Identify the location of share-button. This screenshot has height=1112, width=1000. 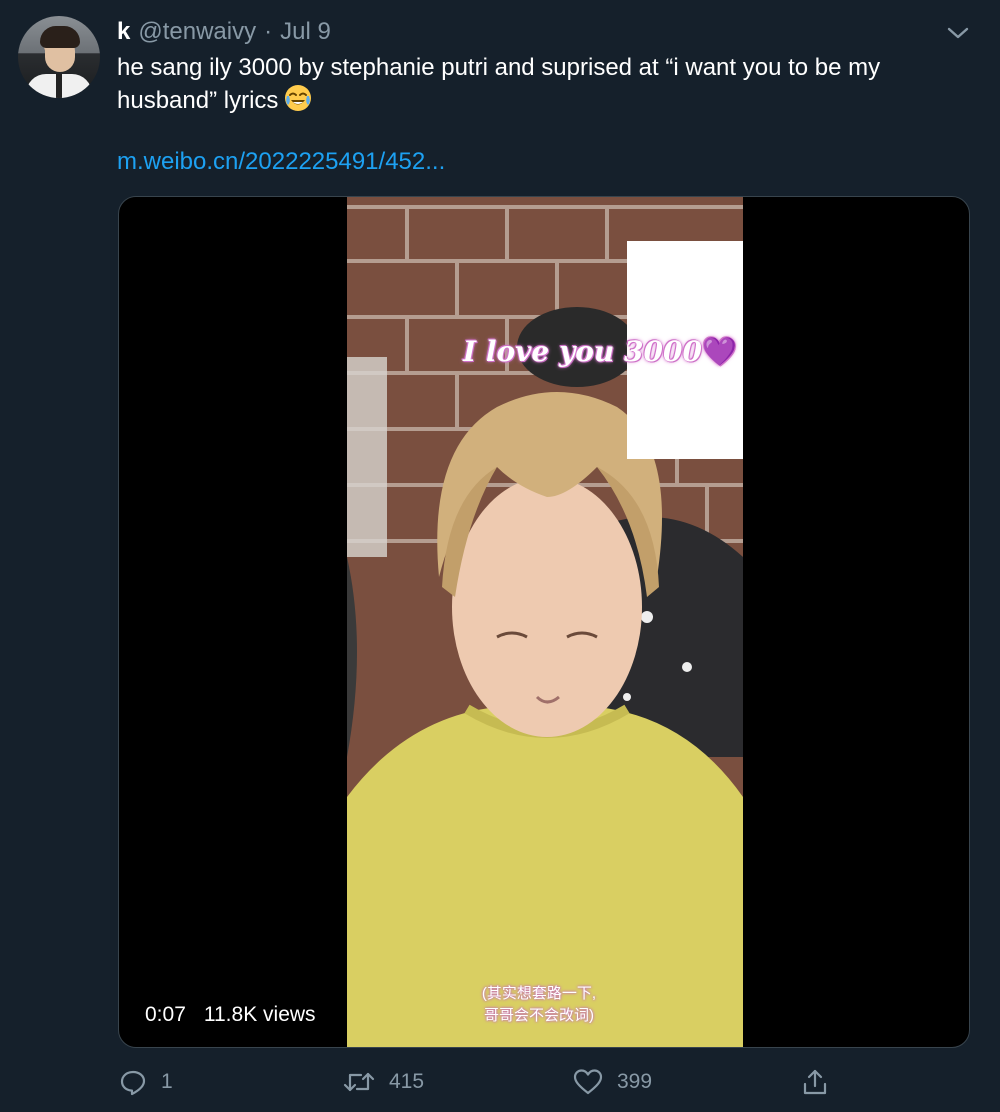
(822, 1082).